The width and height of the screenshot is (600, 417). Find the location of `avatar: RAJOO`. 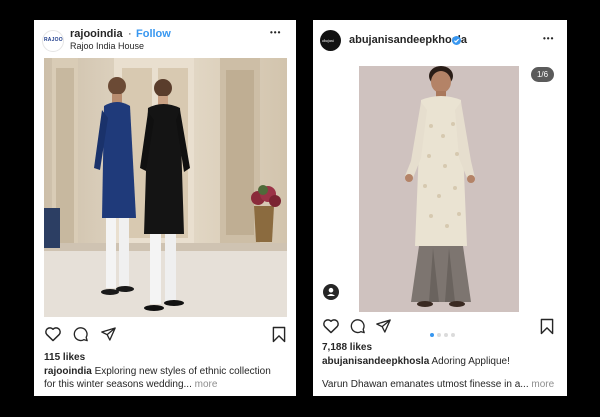

avatar: RAJOO is located at coordinates (53, 41).